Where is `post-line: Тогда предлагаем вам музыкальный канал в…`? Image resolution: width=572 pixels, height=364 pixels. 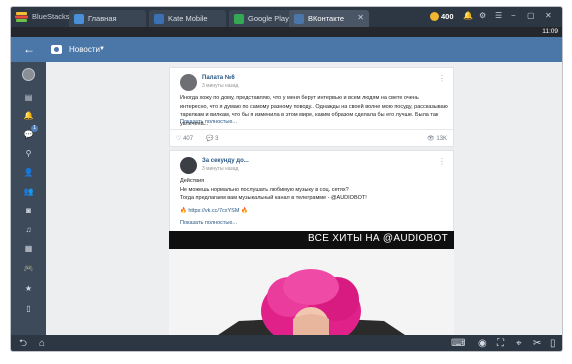
post-line: Тогда предлагаем вам музыкальный канал в… is located at coordinates (273, 198).